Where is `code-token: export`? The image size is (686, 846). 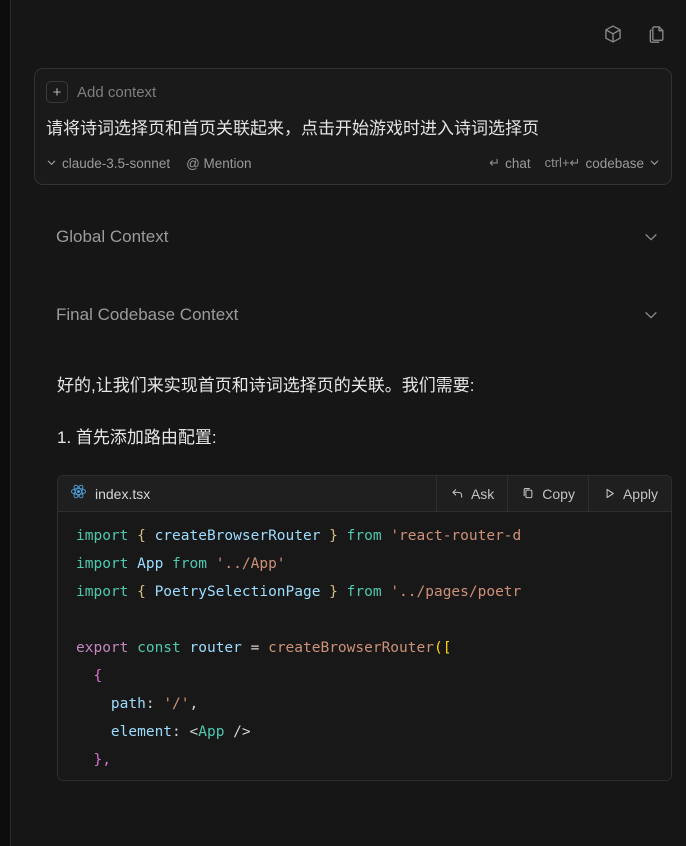
code-token: export is located at coordinates (107, 648).